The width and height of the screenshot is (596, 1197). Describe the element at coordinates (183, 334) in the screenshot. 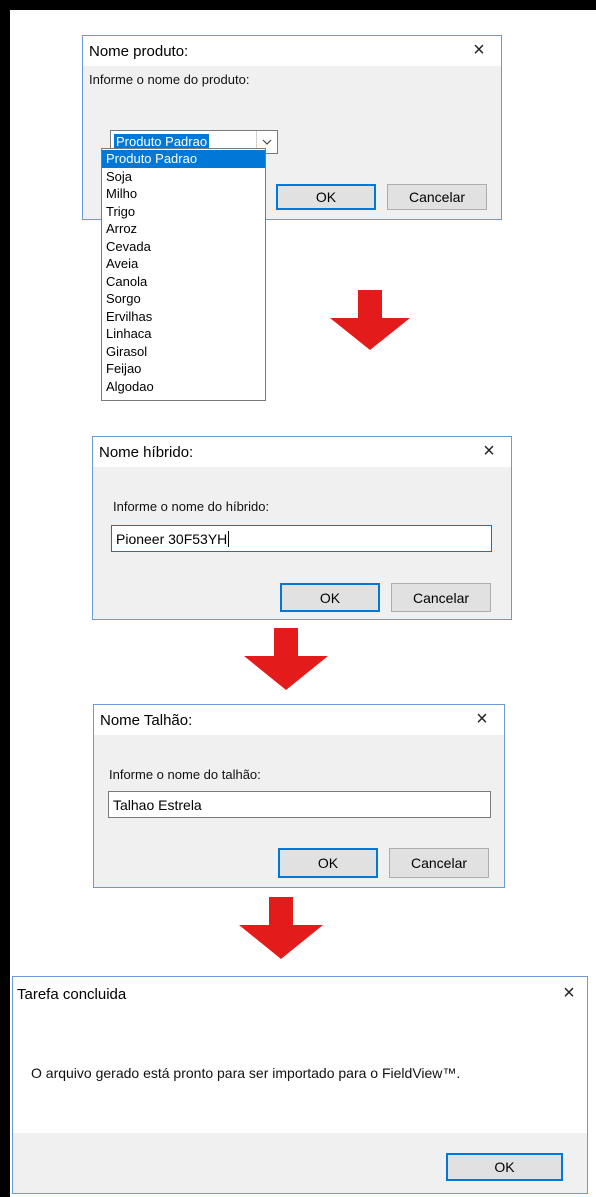

I see `dropdown-option: Linhaca` at that location.